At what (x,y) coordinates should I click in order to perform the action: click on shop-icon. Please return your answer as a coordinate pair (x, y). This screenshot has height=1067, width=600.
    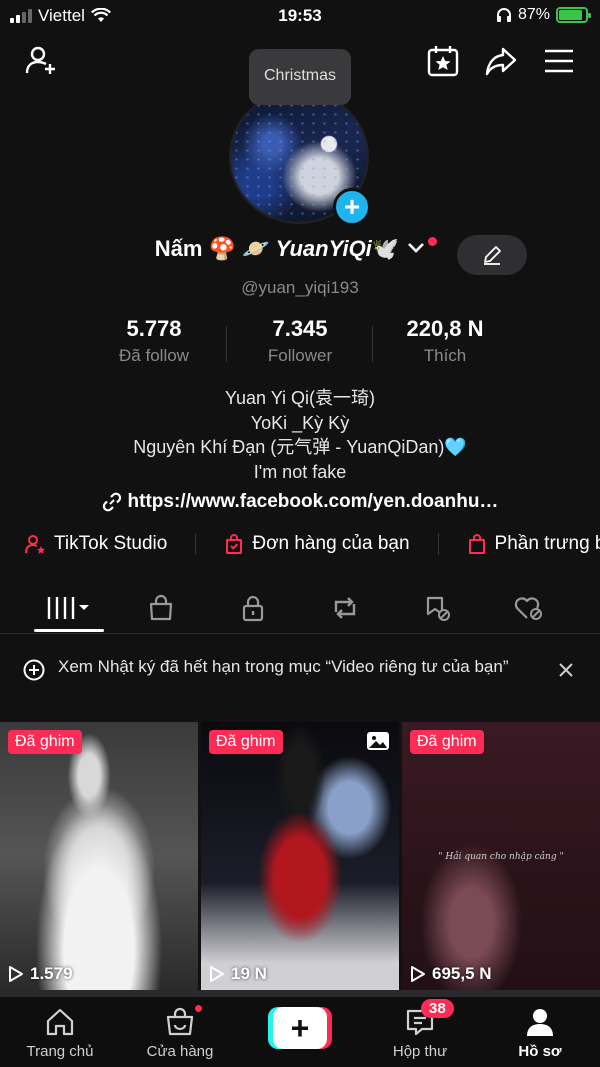
    Looking at the image, I should click on (161, 607).